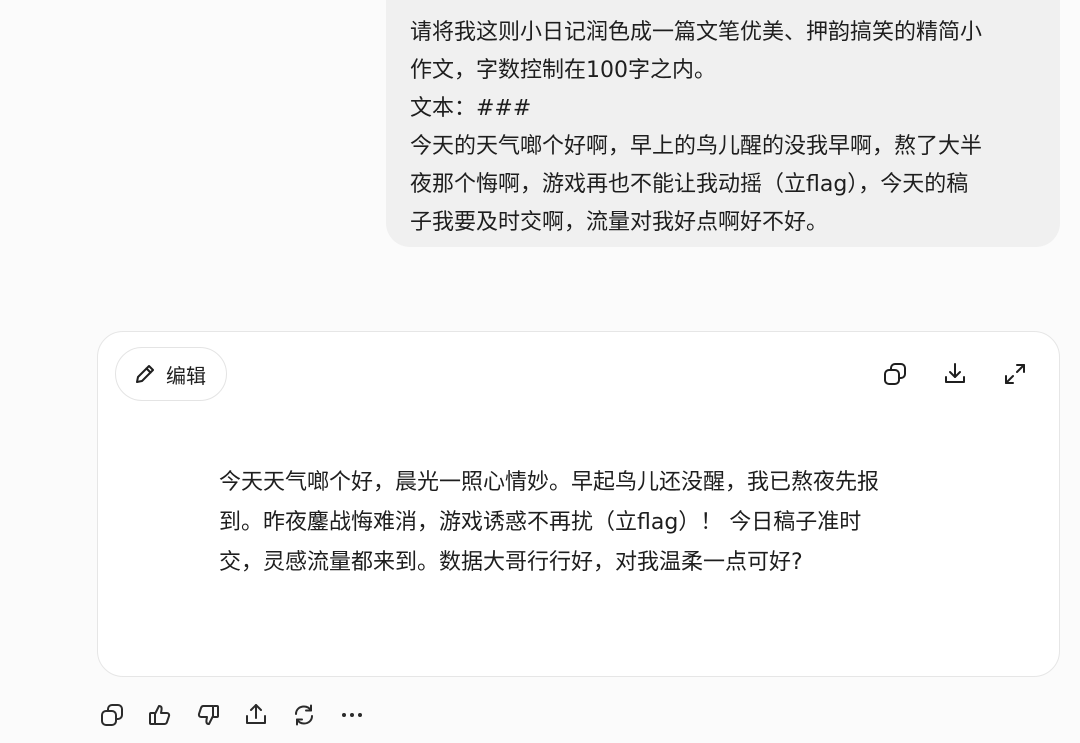 Image resolution: width=1080 pixels, height=743 pixels. Describe the element at coordinates (689, 184) in the screenshot. I see `user-message-line: 夜那个悔啊，游戏再也不能让我动摇（立flag），今天的稿` at that location.